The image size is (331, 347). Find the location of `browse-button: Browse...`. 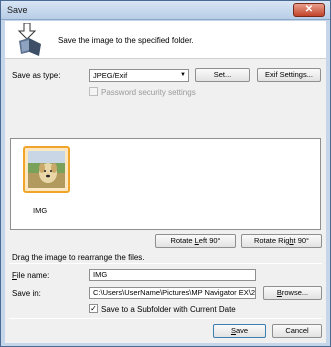

browse-button: Browse... is located at coordinates (292, 293).